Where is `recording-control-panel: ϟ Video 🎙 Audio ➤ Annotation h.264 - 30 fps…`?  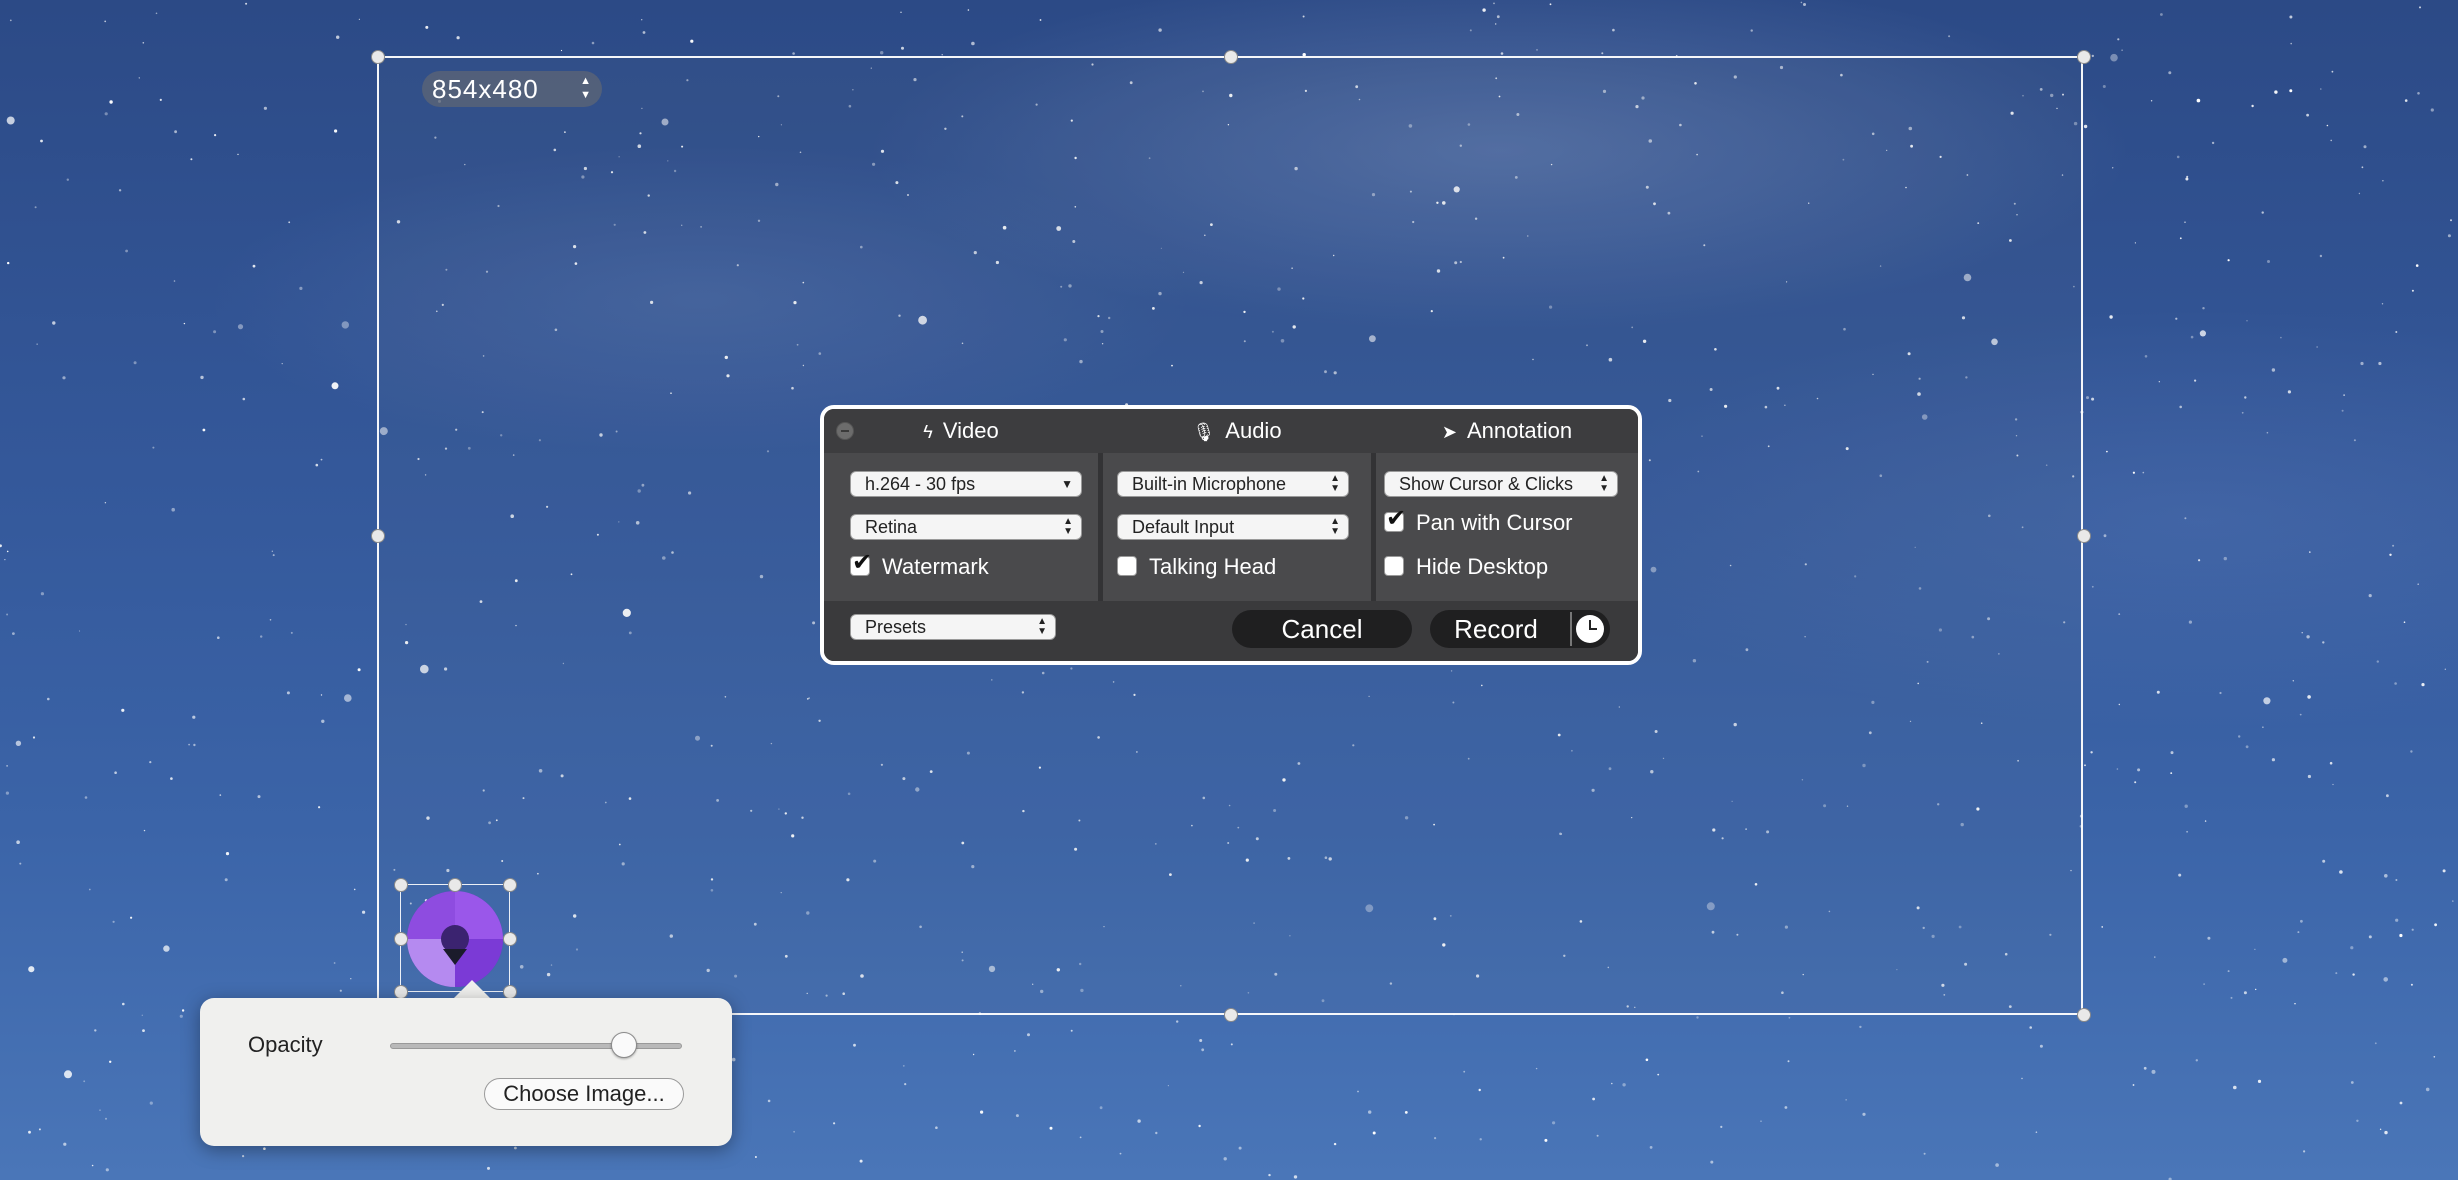 recording-control-panel: ϟ Video 🎙 Audio ➤ Annotation h.264 - 30 fps… is located at coordinates (1231, 535).